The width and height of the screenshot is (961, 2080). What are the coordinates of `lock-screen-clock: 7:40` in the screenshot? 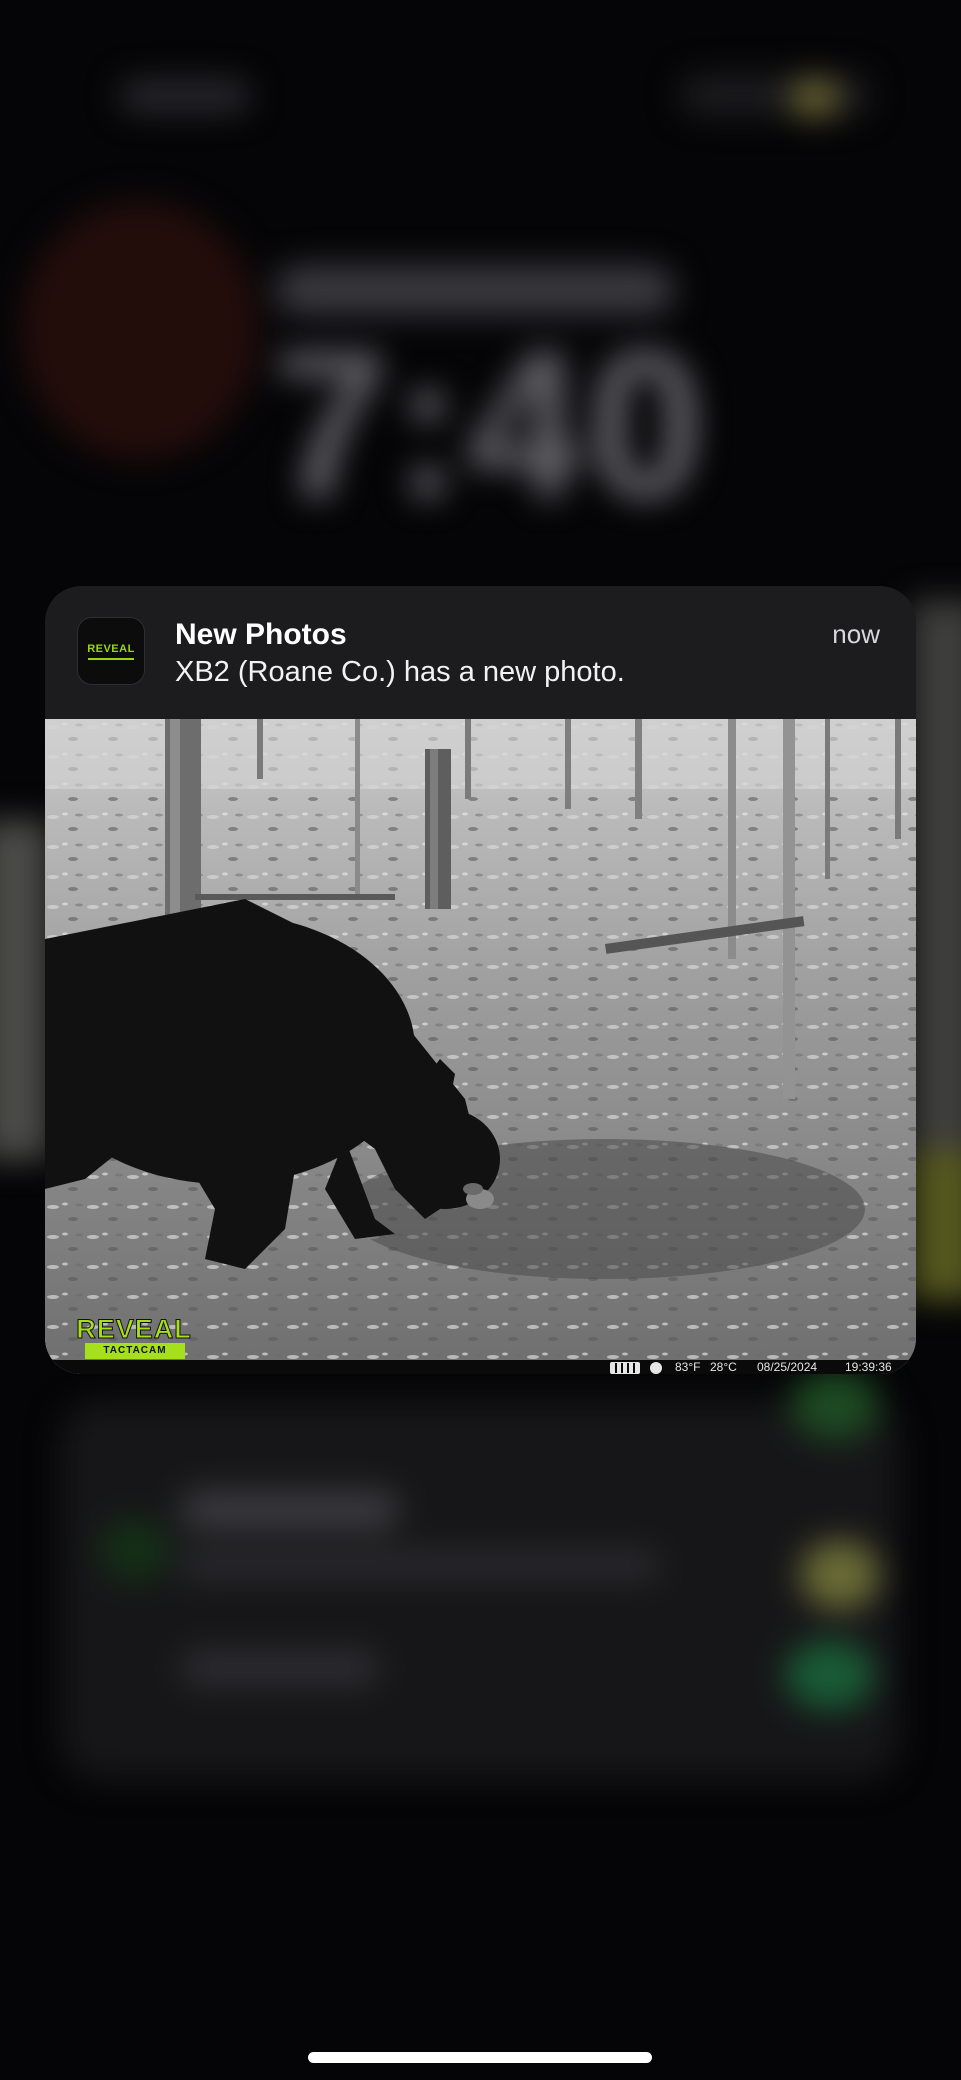 It's located at (490, 424).